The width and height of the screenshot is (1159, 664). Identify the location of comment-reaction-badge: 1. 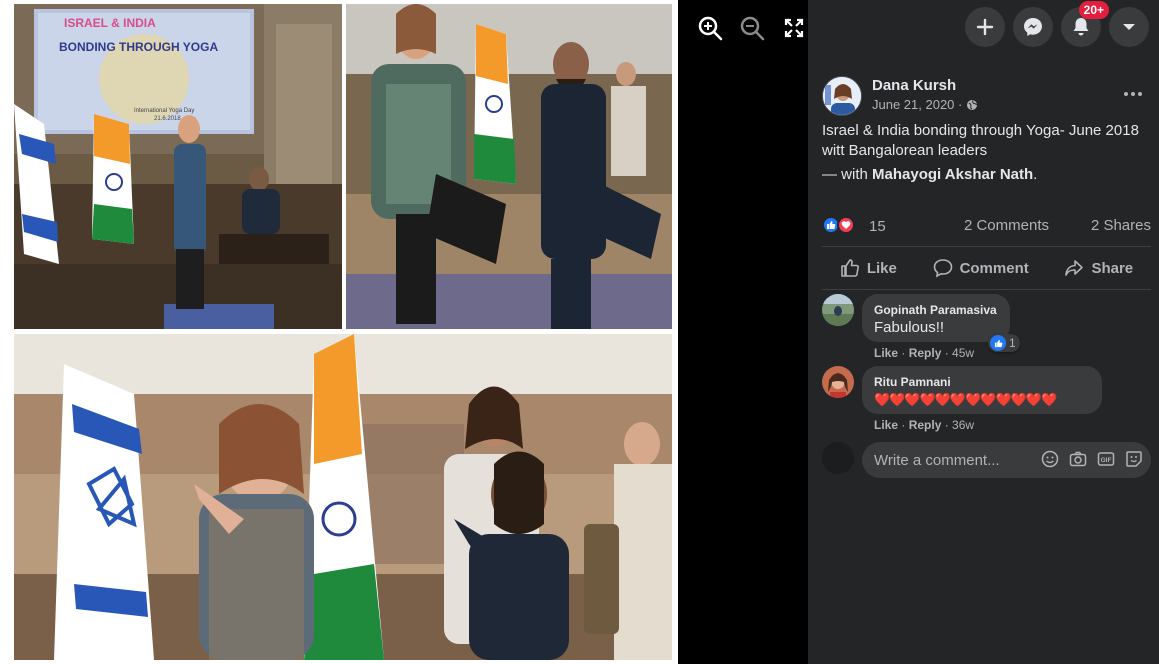
(1004, 343).